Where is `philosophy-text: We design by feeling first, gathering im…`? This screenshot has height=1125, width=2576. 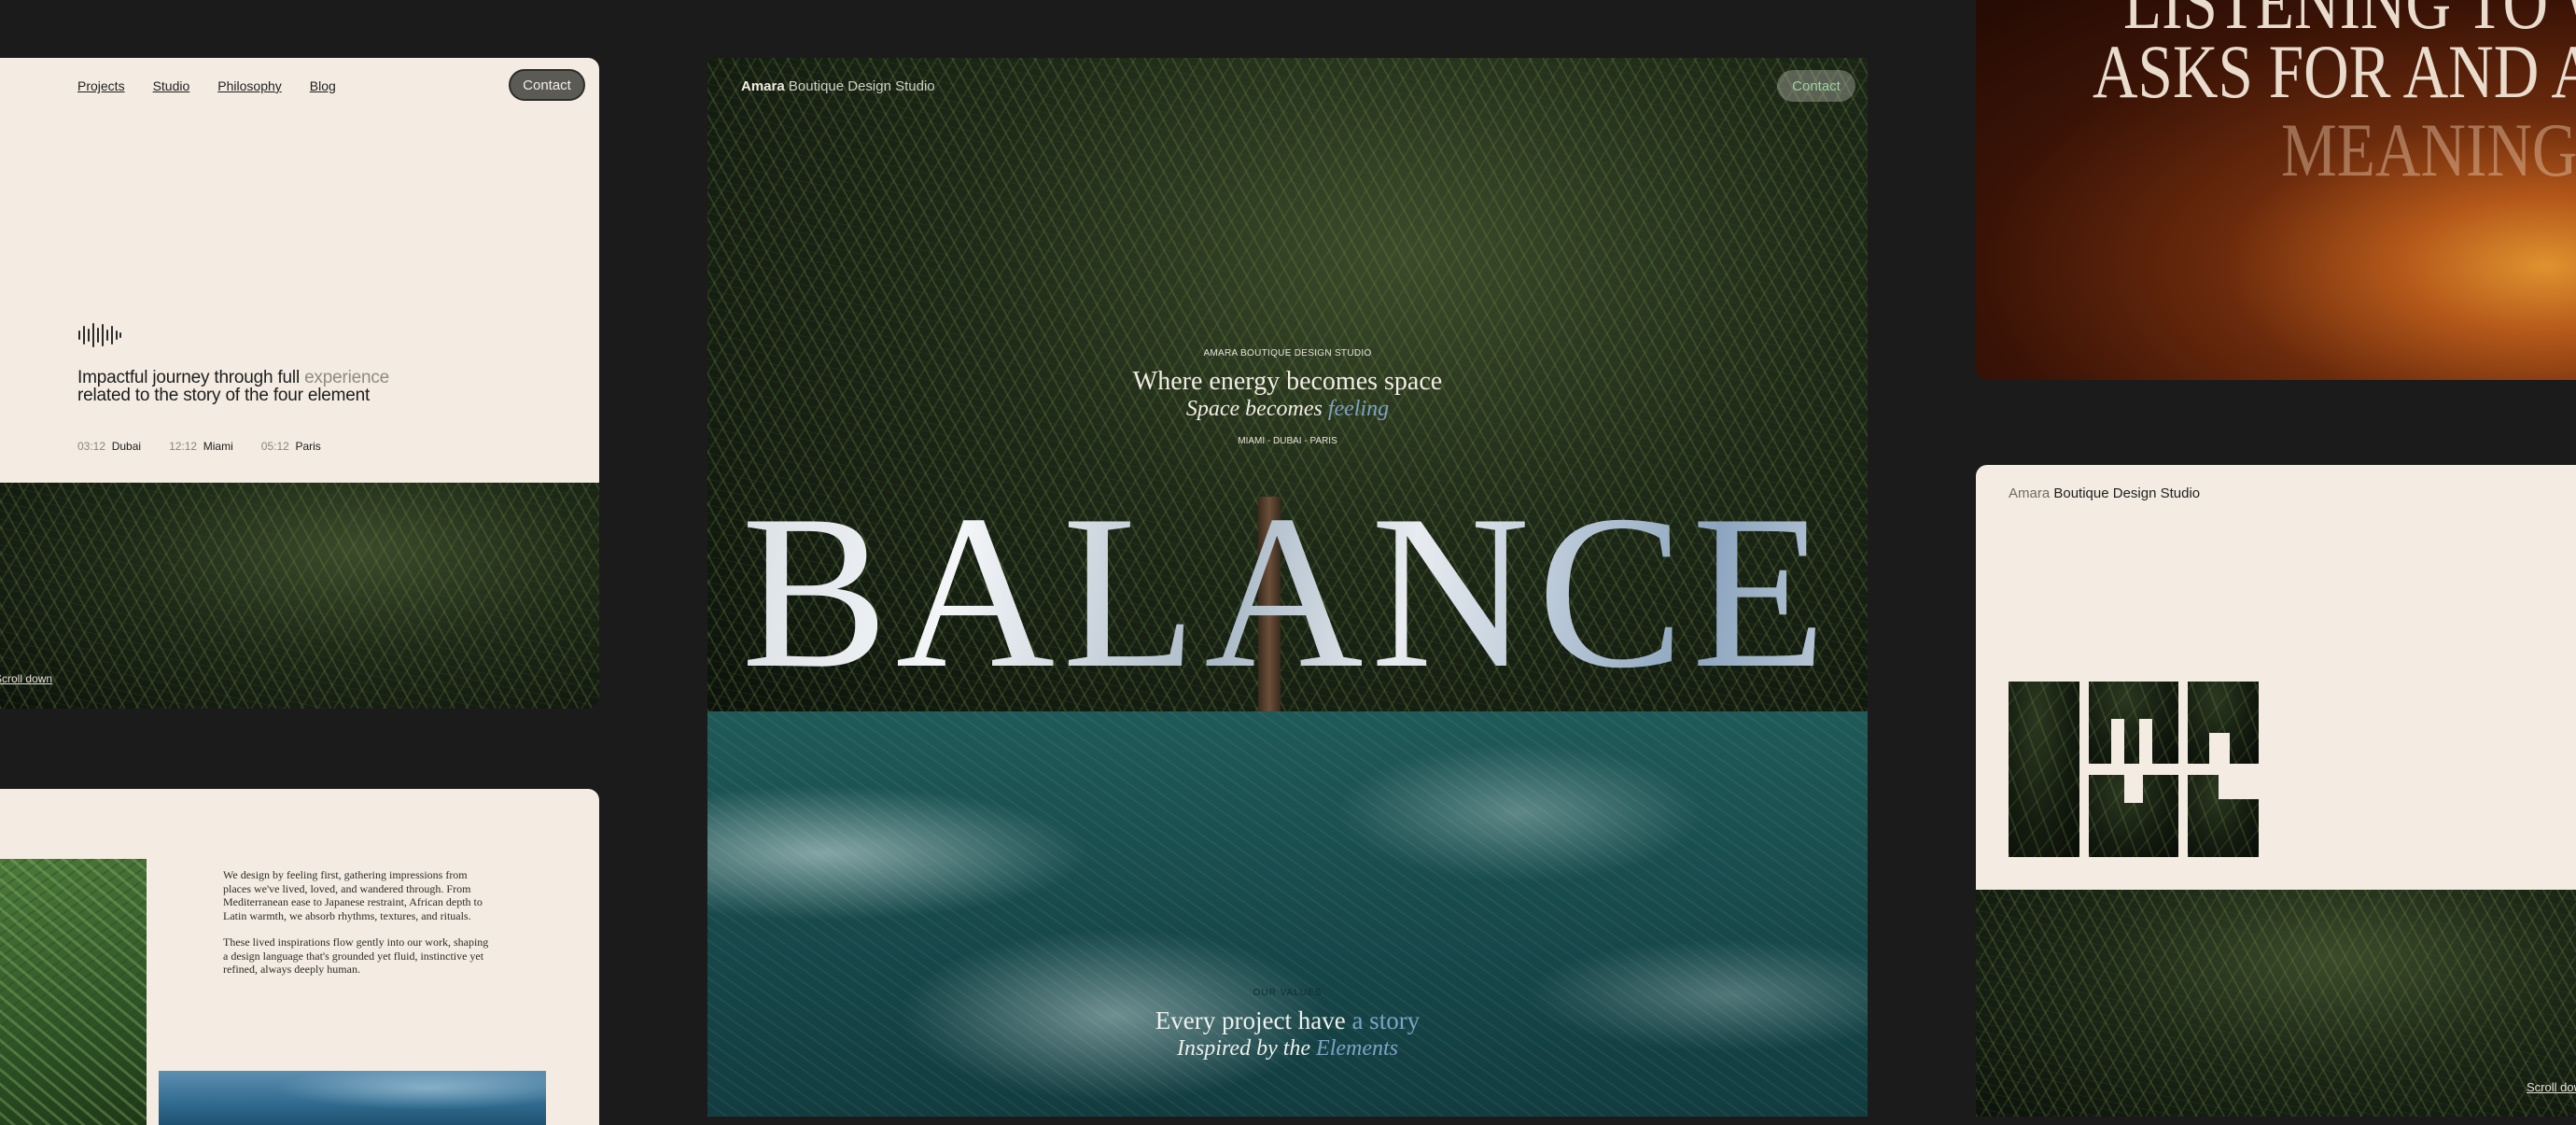 philosophy-text: We design by feeling first, gathering im… is located at coordinates (358, 922).